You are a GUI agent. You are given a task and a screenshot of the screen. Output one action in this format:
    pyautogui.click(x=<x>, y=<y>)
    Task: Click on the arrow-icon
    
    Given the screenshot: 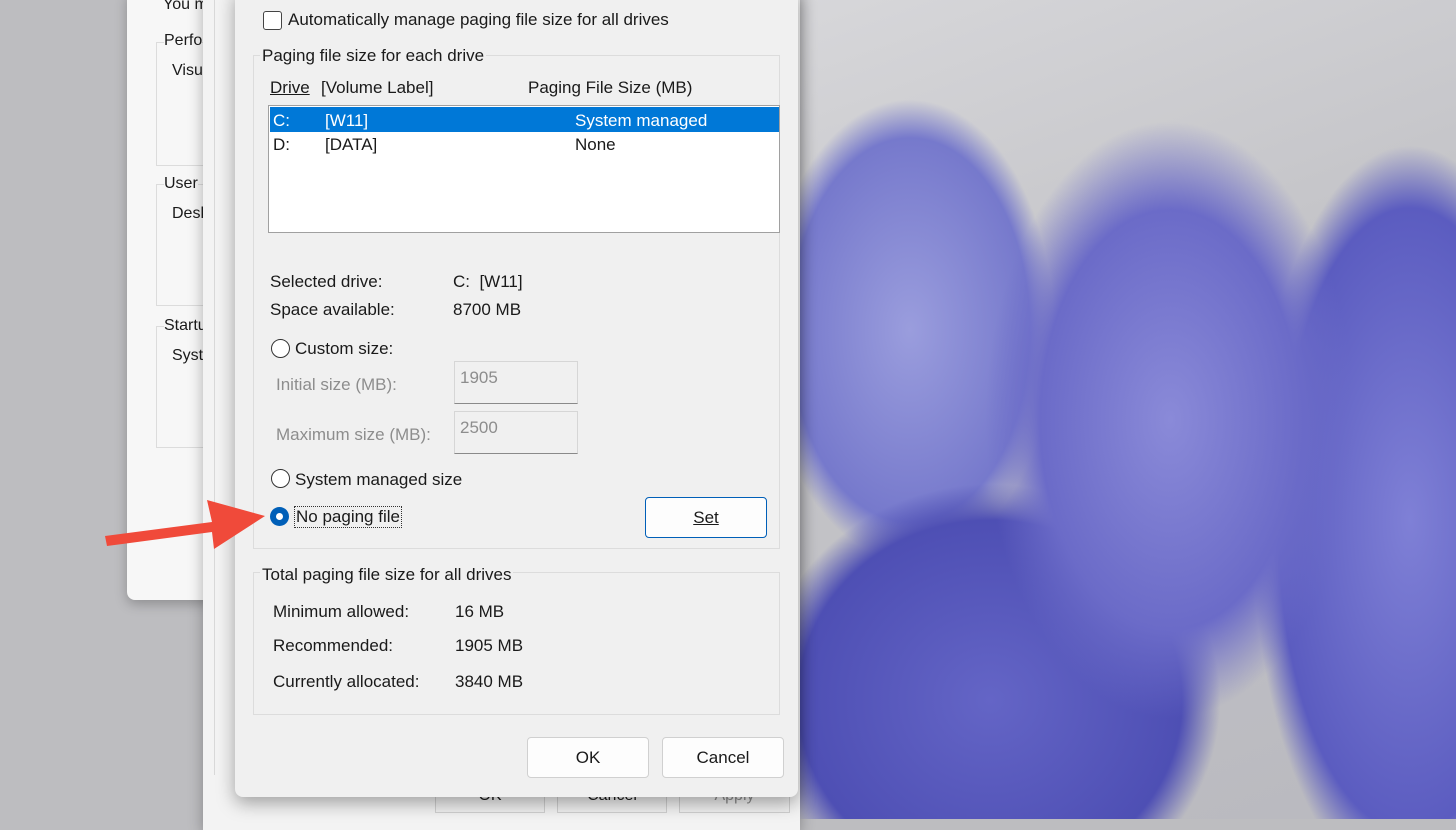 What is the action you would take?
    pyautogui.click(x=185, y=524)
    